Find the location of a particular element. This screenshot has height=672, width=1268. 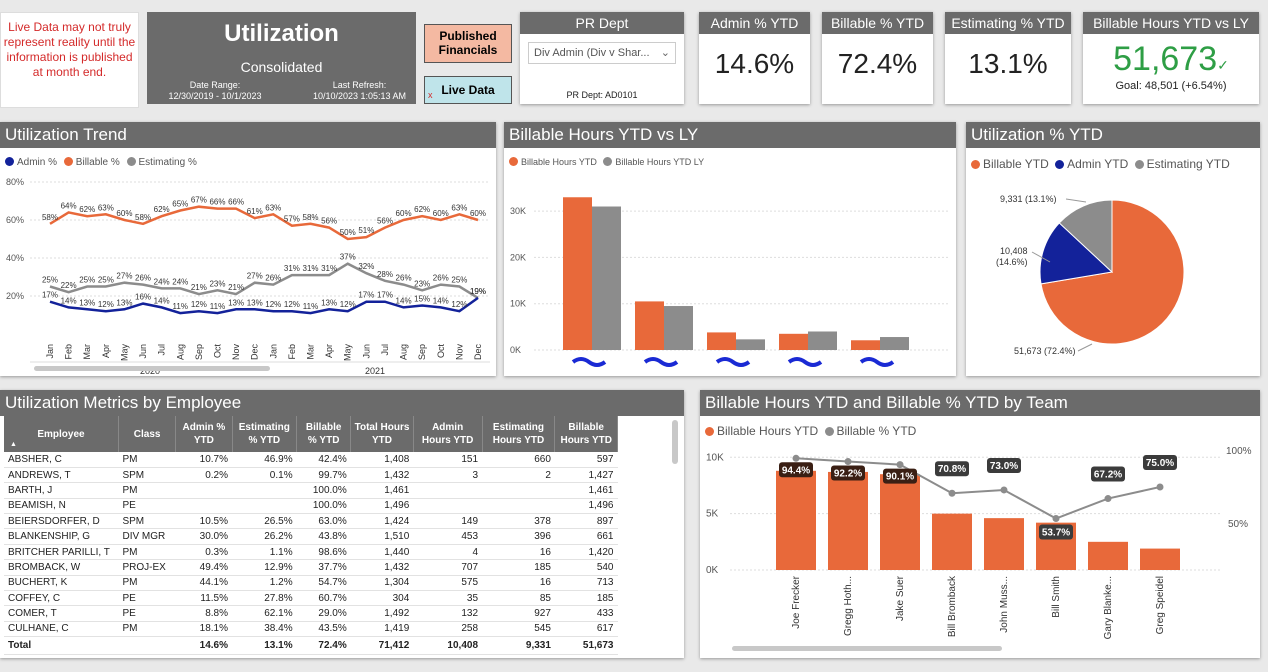

table-row: BARTH, J PM 100.0% 1,461 1,461 is located at coordinates (311, 490).